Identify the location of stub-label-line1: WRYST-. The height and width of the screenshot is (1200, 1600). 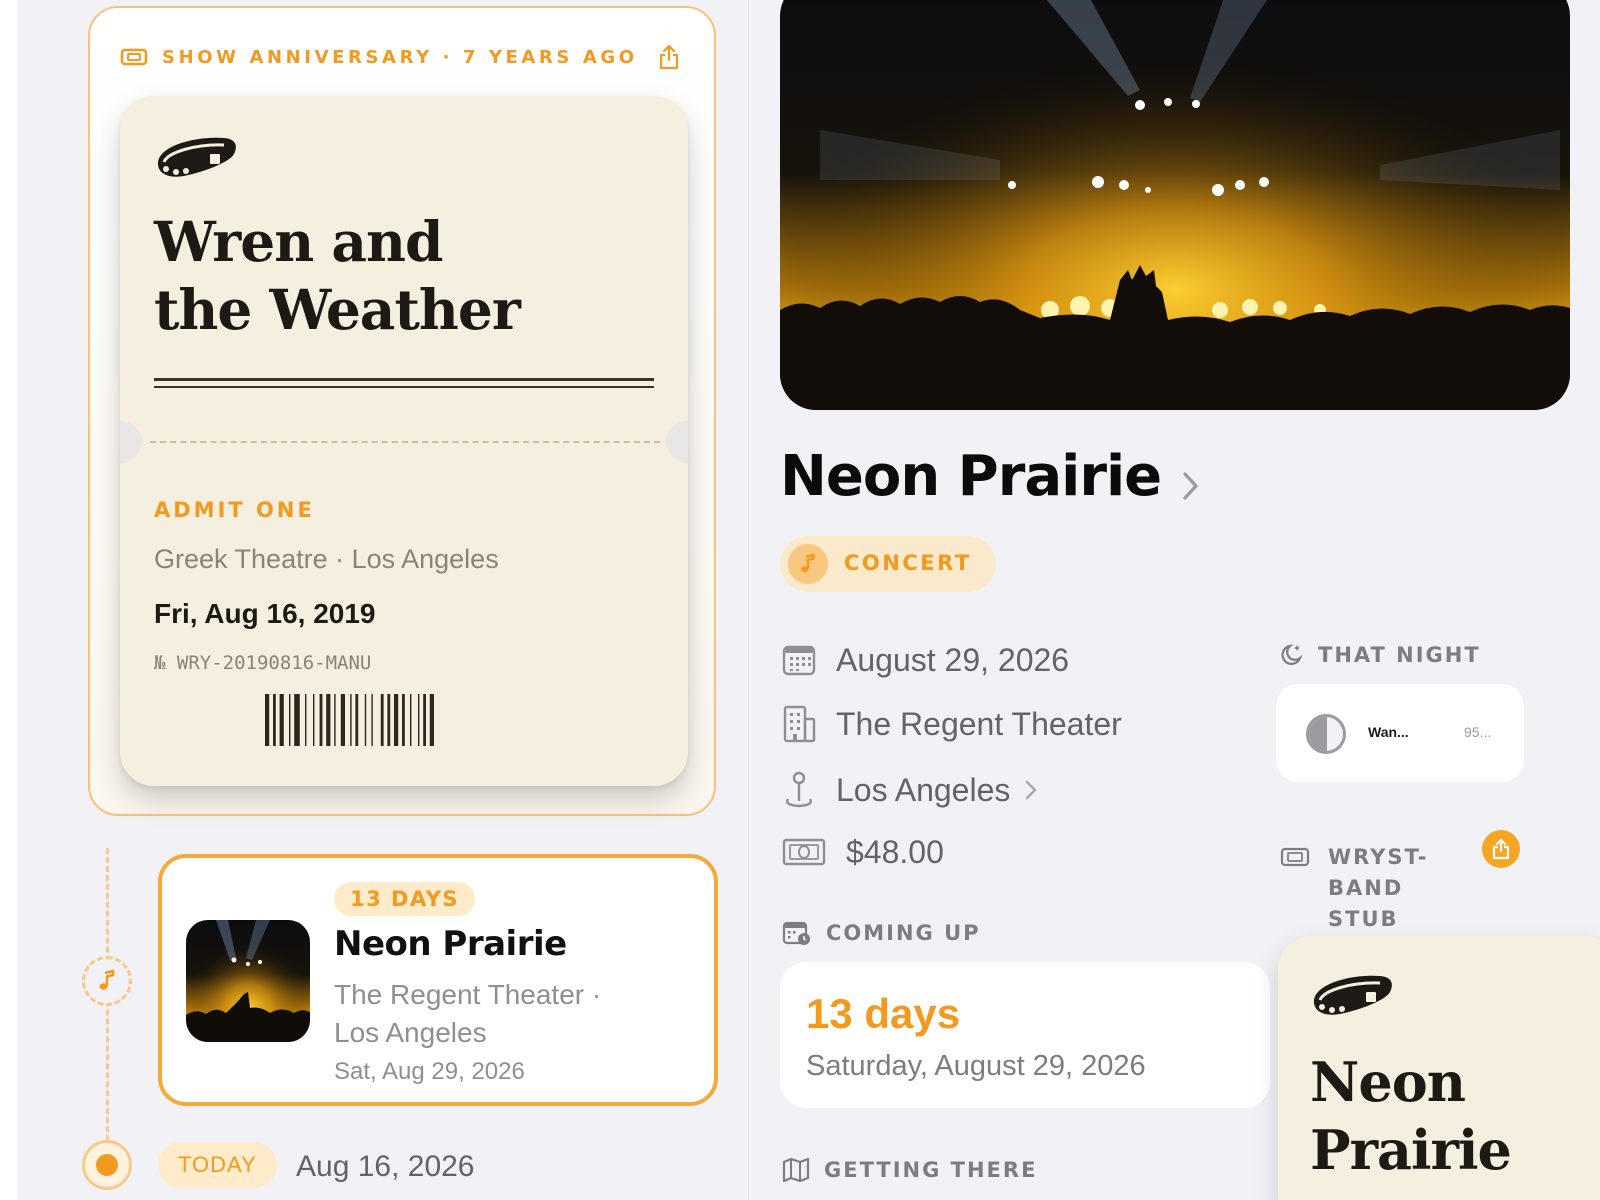
(1378, 857).